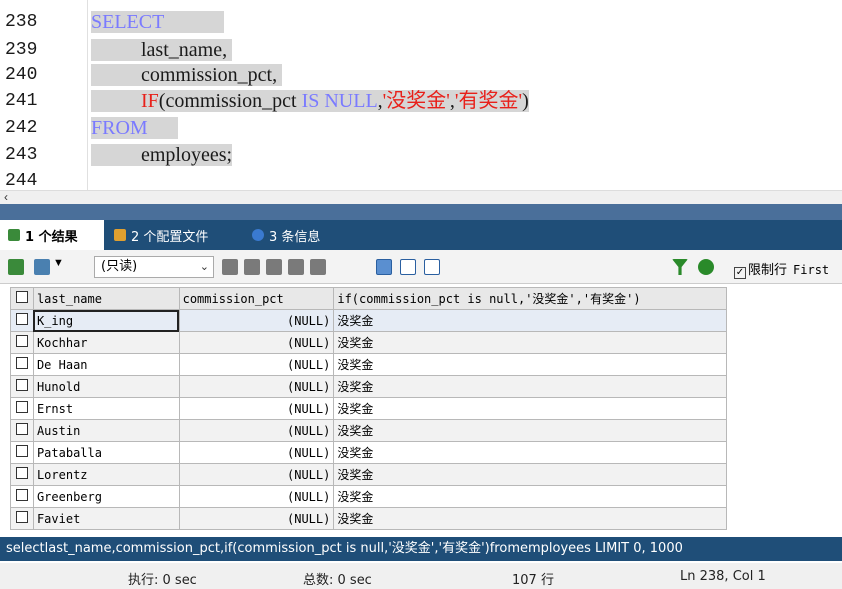  I want to click on tab-messages: 3 条信息, so click(292, 235).